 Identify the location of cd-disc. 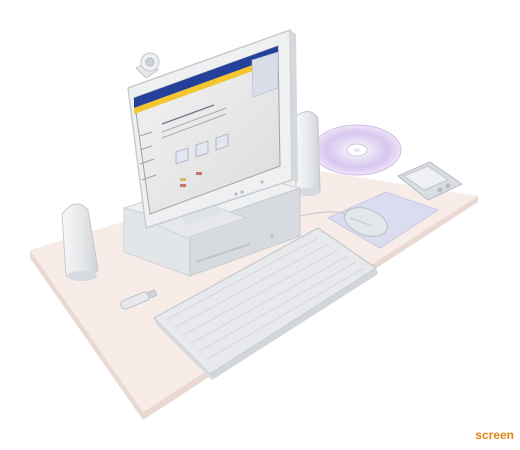
(357, 150).